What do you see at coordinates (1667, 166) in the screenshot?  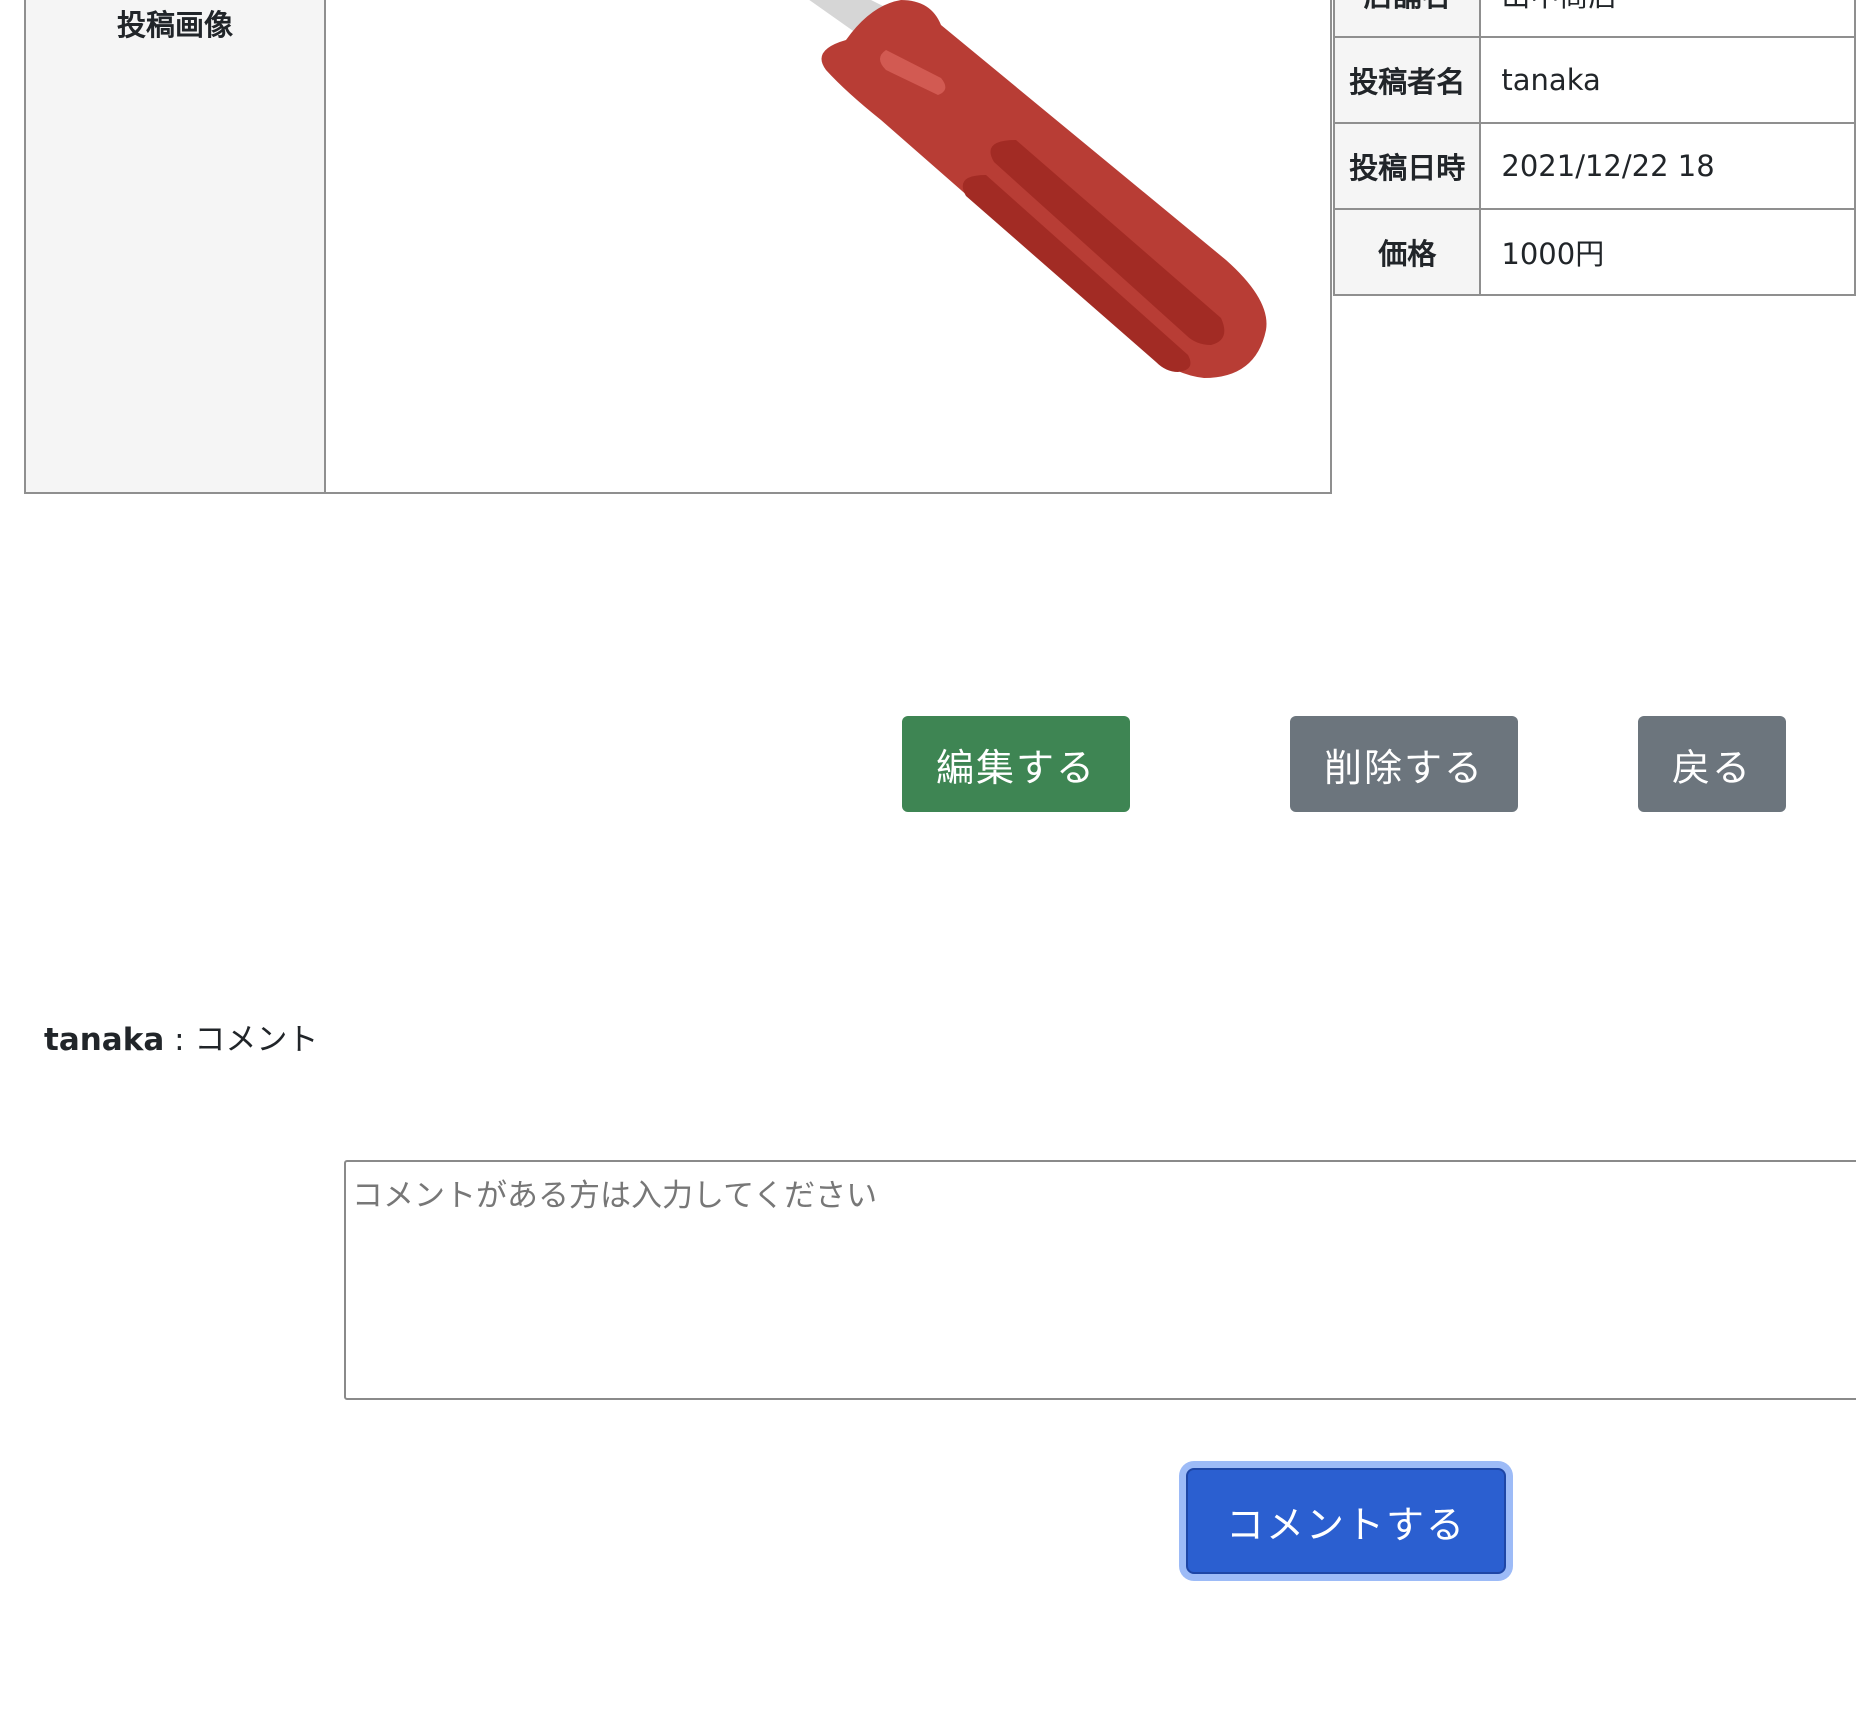 I see `post-date-value: 2021/12/22 18` at bounding box center [1667, 166].